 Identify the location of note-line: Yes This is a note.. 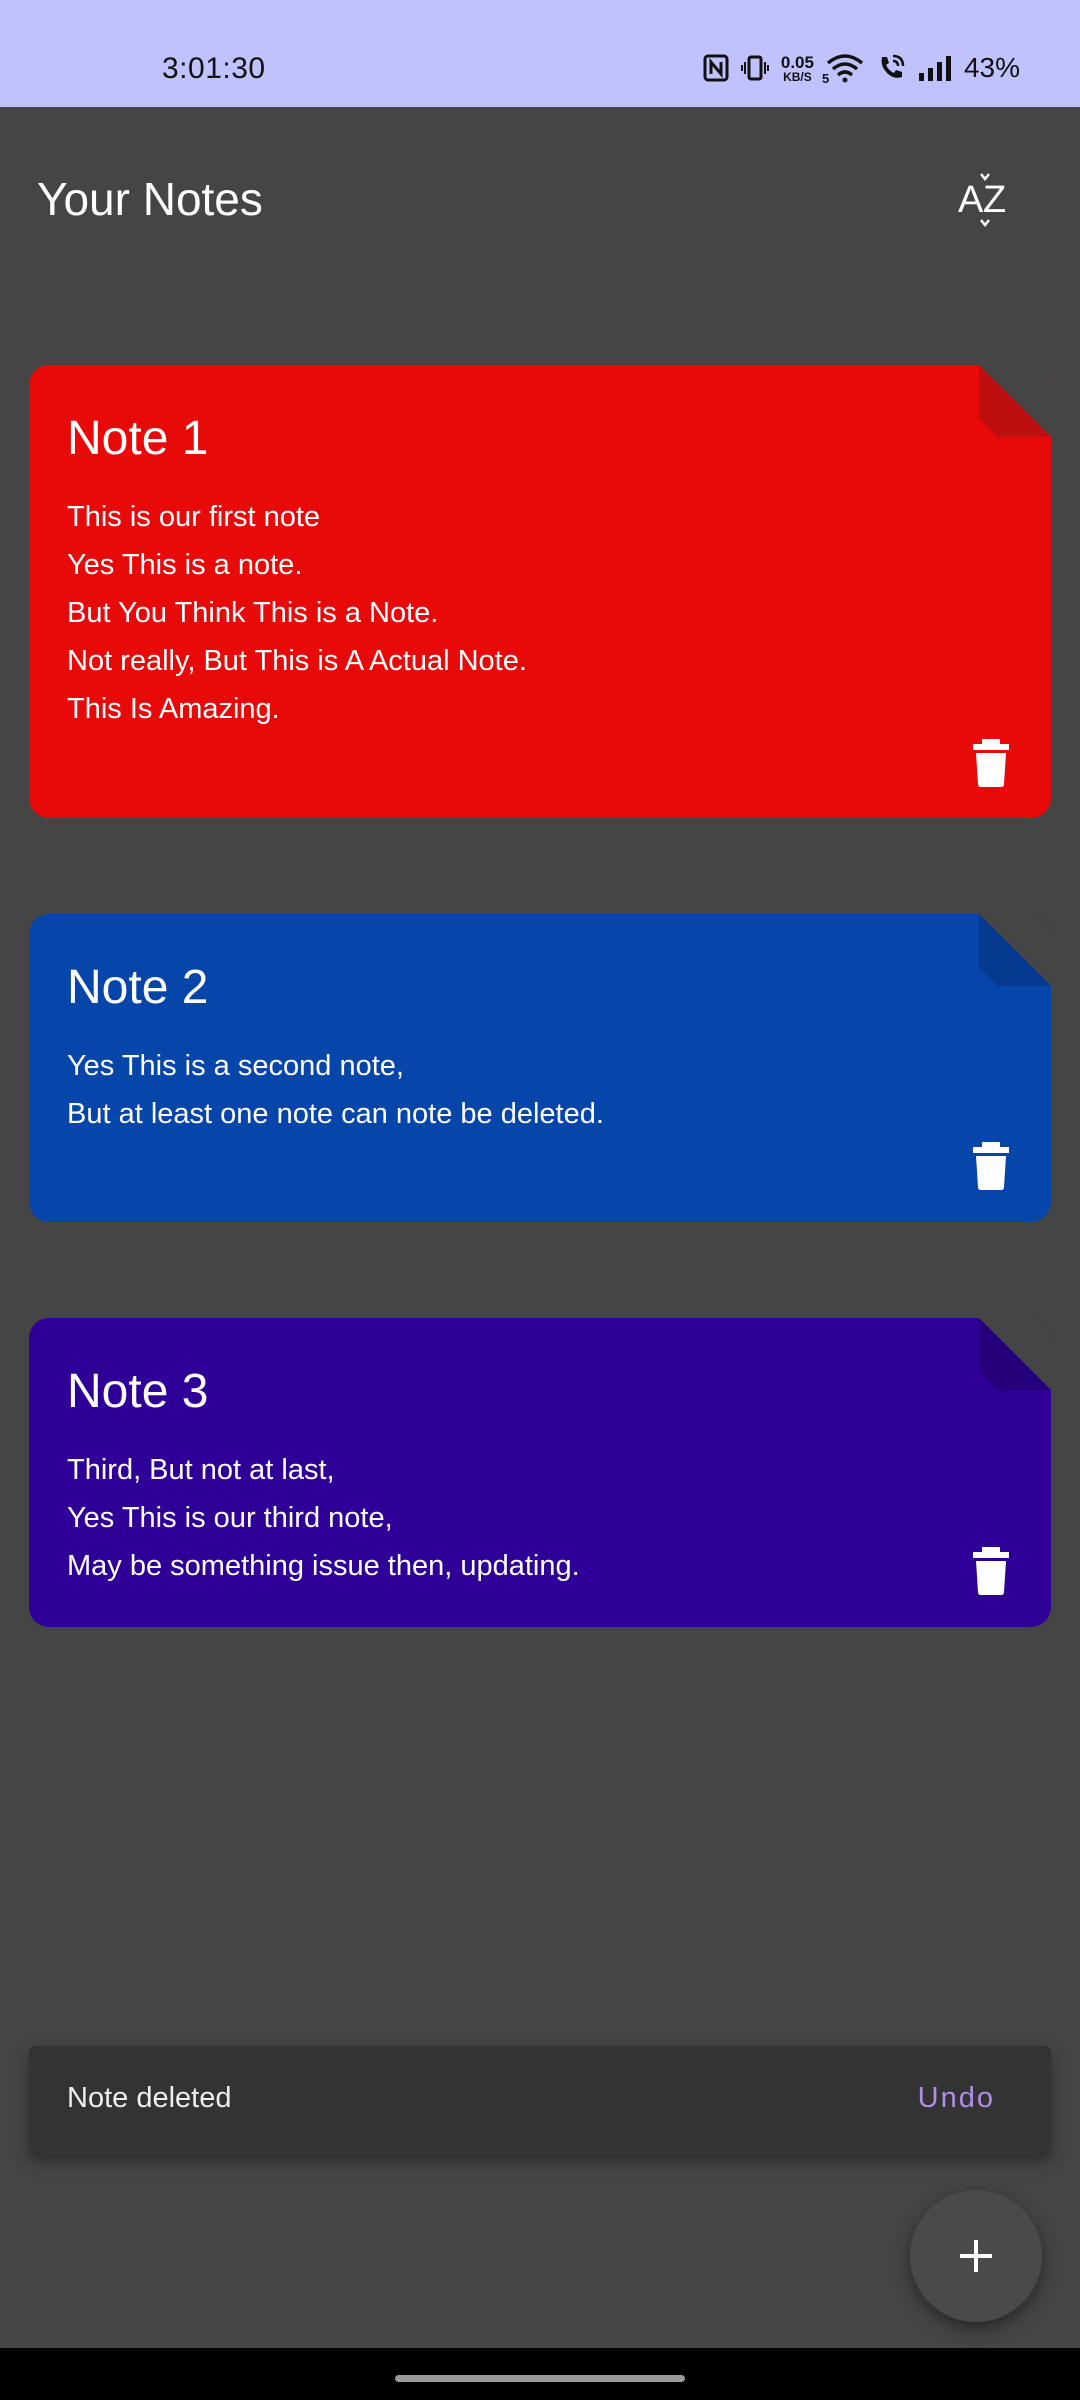
(185, 565).